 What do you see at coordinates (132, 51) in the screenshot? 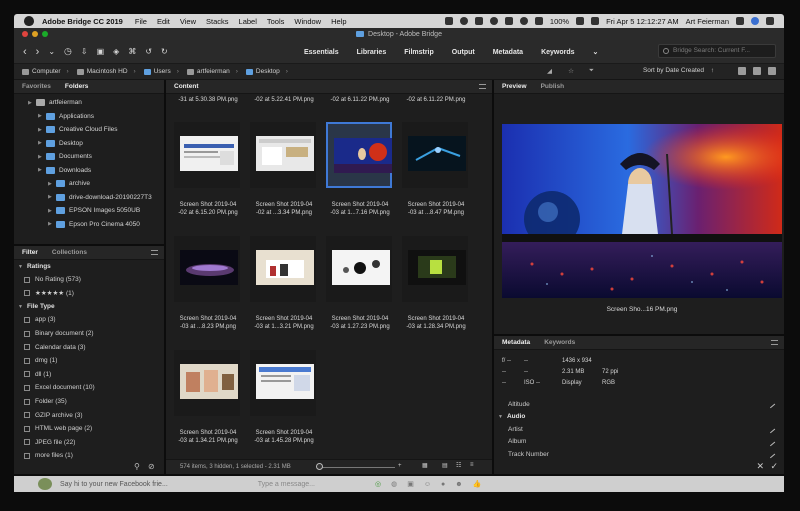
I see `open-in-camera-raw-icon: ⌘` at bounding box center [132, 51].